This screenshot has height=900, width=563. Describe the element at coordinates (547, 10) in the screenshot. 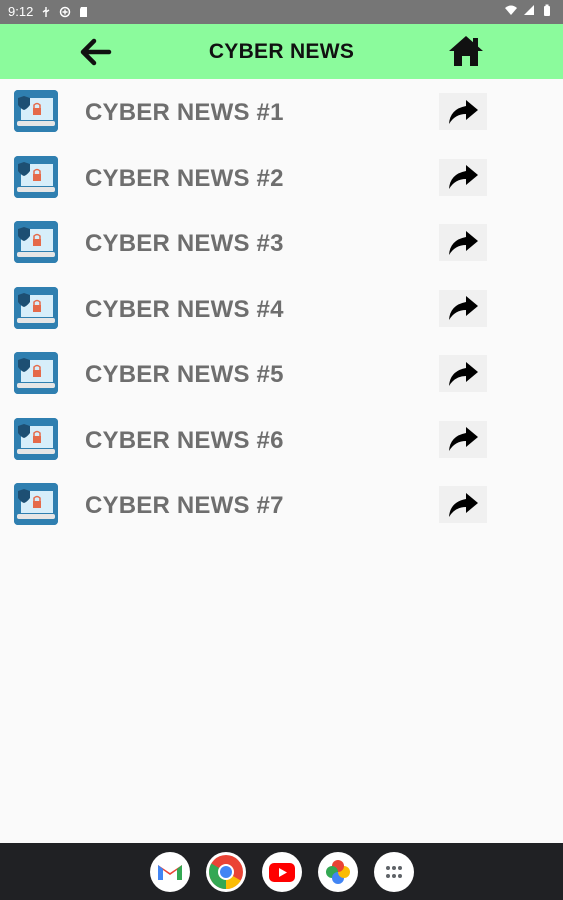

I see `battery-icon` at that location.